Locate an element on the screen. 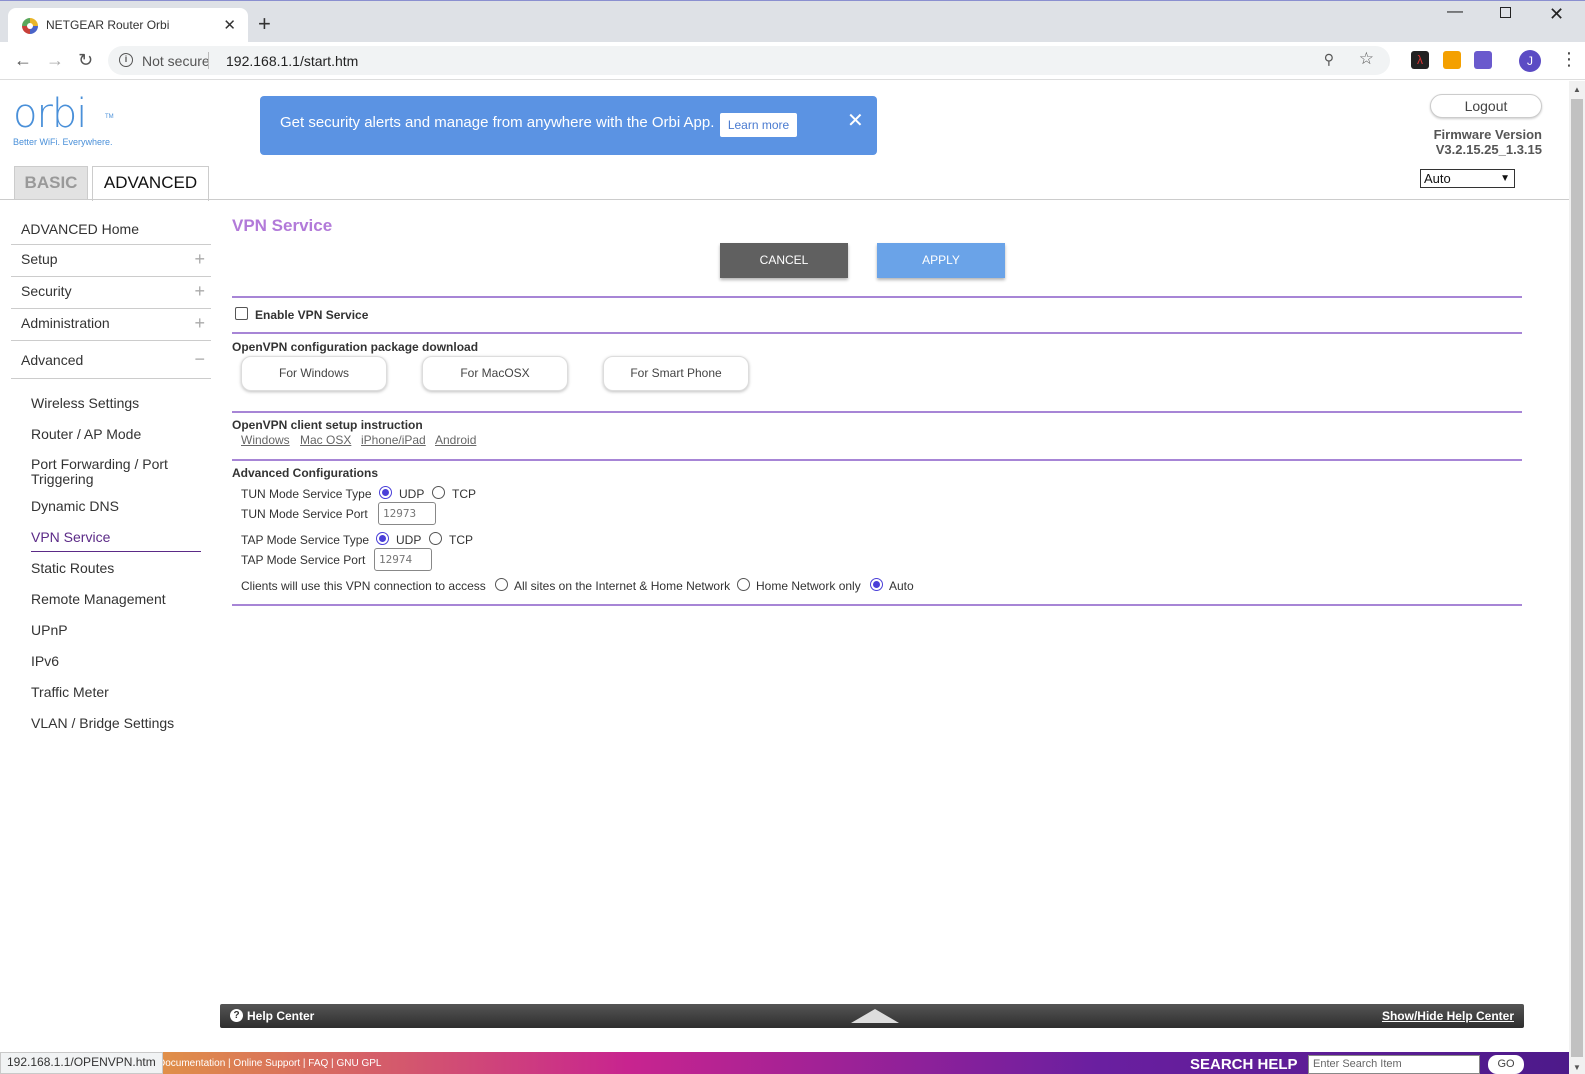 The width and height of the screenshot is (1585, 1074). maximize-icon is located at coordinates (1505, 12).